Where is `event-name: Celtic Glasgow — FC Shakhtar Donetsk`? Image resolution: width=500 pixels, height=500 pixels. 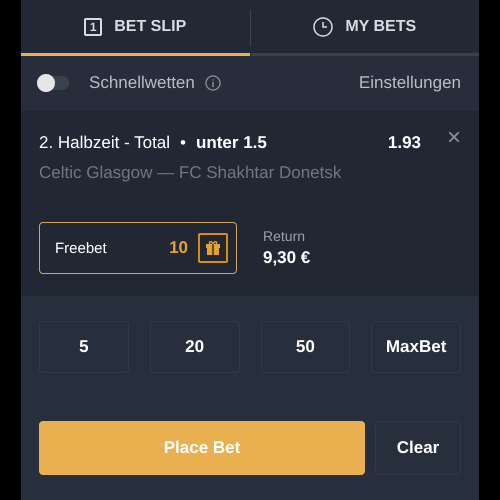 event-name: Celtic Glasgow — FC Shakhtar Donetsk is located at coordinates (190, 172).